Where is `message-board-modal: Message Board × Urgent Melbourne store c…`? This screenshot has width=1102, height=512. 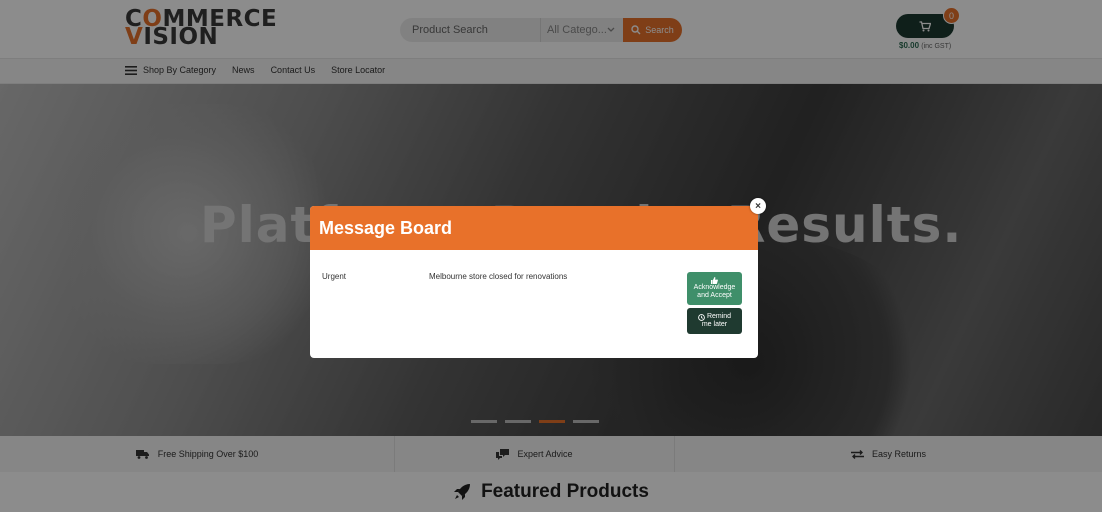
message-board-modal: Message Board × Urgent Melbourne store c… is located at coordinates (538, 278).